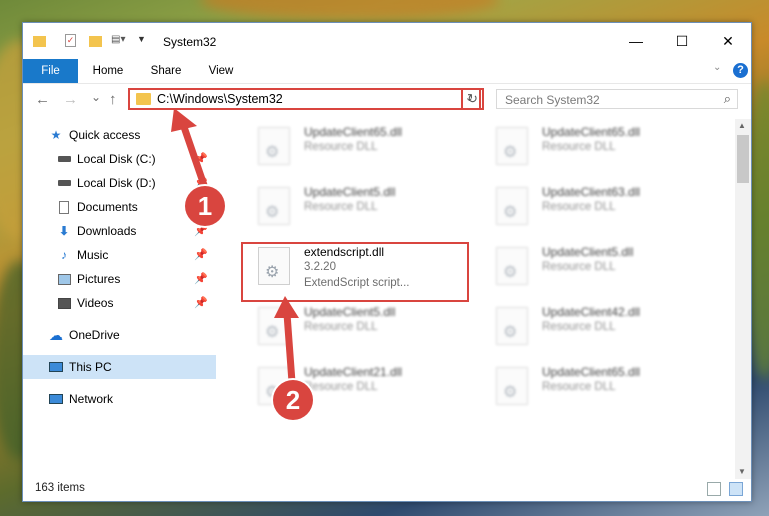 Image resolution: width=769 pixels, height=516 pixels. I want to click on file-name: UpdateClient42.dll, so click(591, 312).